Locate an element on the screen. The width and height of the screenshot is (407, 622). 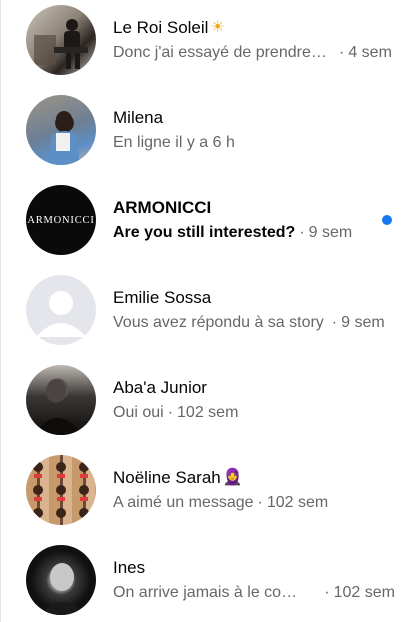
contact-name: Milena is located at coordinates (138, 117).